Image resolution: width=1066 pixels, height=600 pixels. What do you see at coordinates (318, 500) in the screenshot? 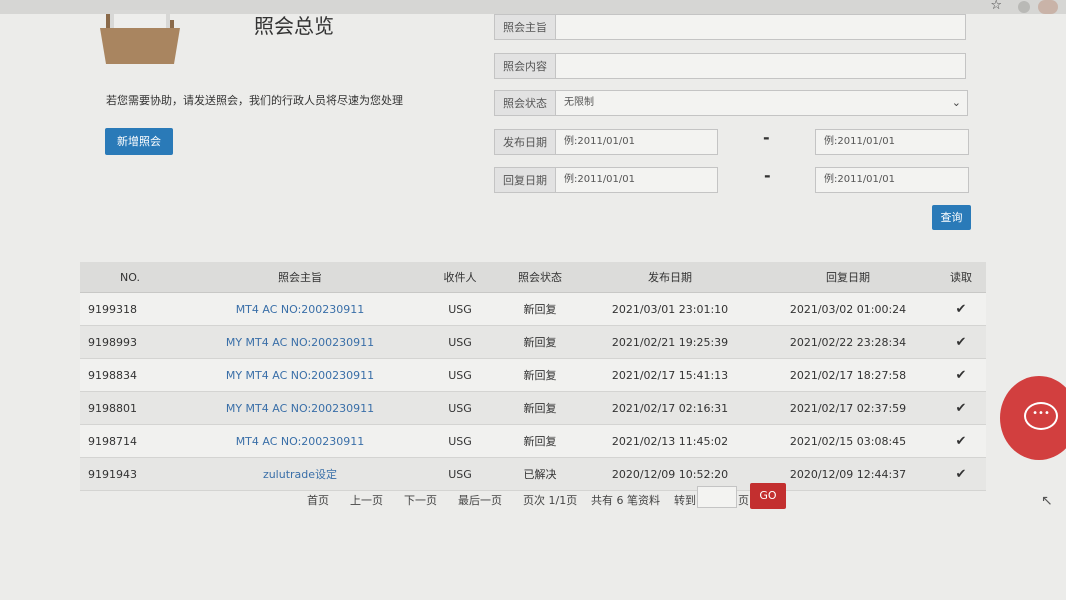
I see `pager-first-link: 首页` at bounding box center [318, 500].